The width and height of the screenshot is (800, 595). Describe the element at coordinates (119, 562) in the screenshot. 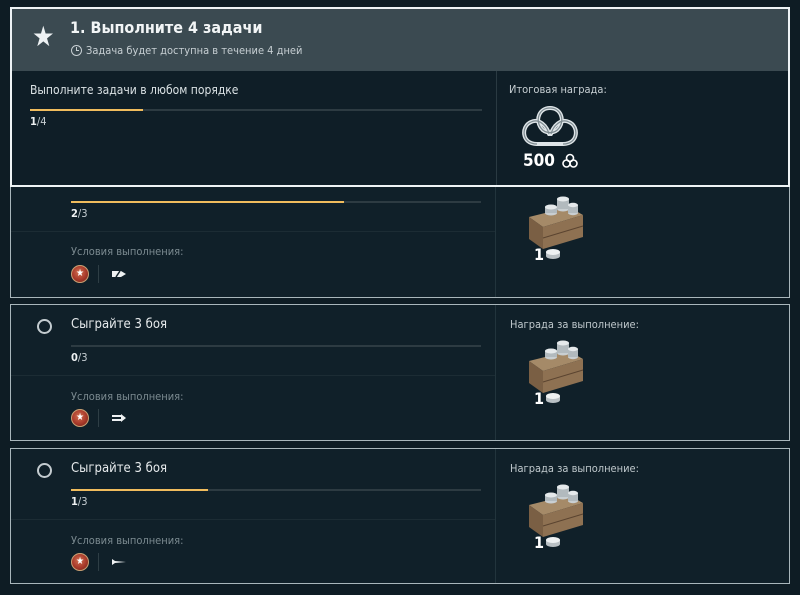

I see `battleship-icon` at that location.